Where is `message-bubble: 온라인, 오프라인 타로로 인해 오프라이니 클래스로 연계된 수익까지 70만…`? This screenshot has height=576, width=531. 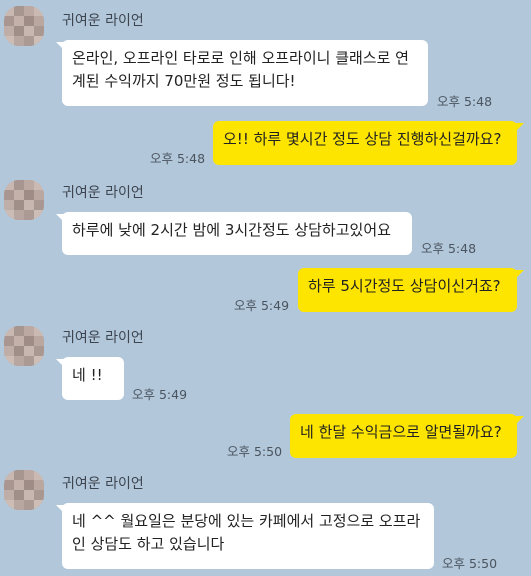 message-bubble: 온라인, 오프라인 타로로 인해 오프라이니 클래스로 연계된 수익까지 70만… is located at coordinates (245, 73).